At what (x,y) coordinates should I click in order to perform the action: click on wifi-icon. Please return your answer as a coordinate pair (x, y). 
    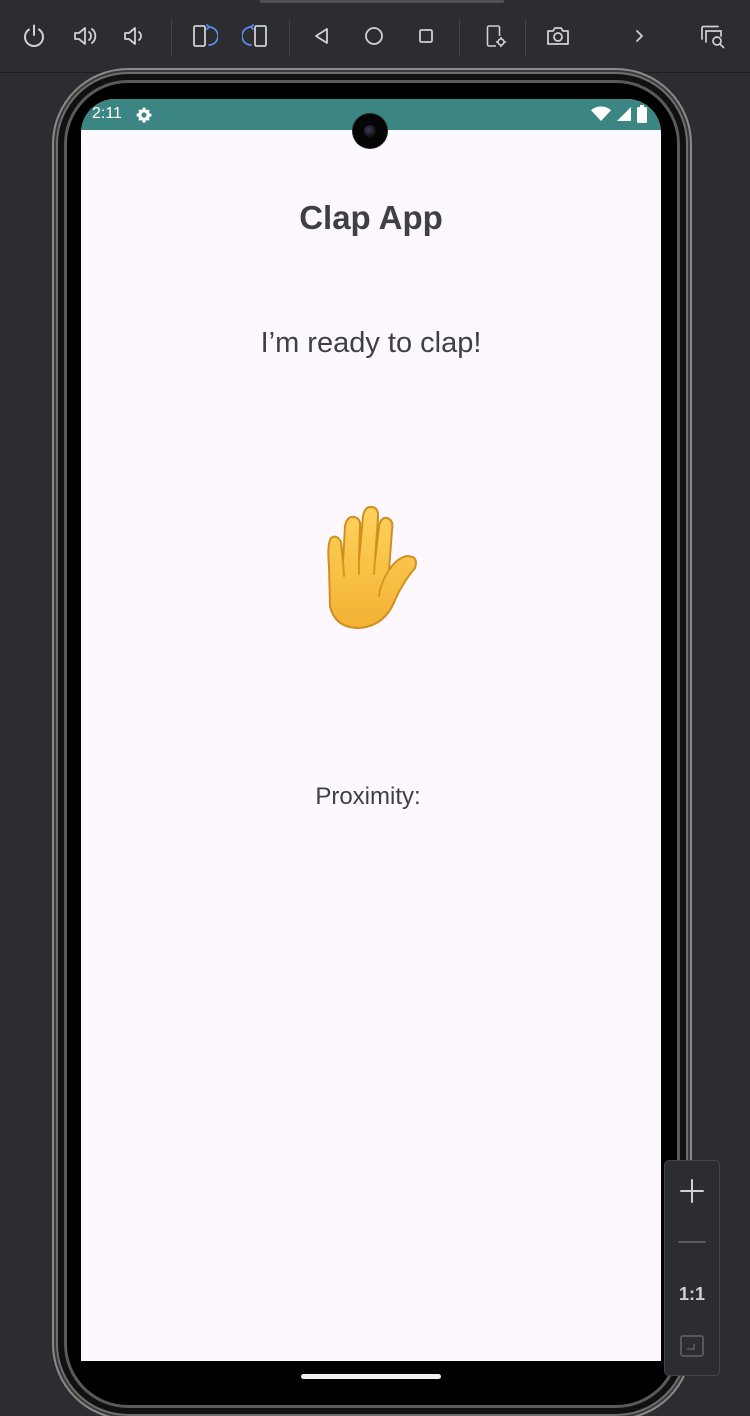
    Looking at the image, I should click on (601, 113).